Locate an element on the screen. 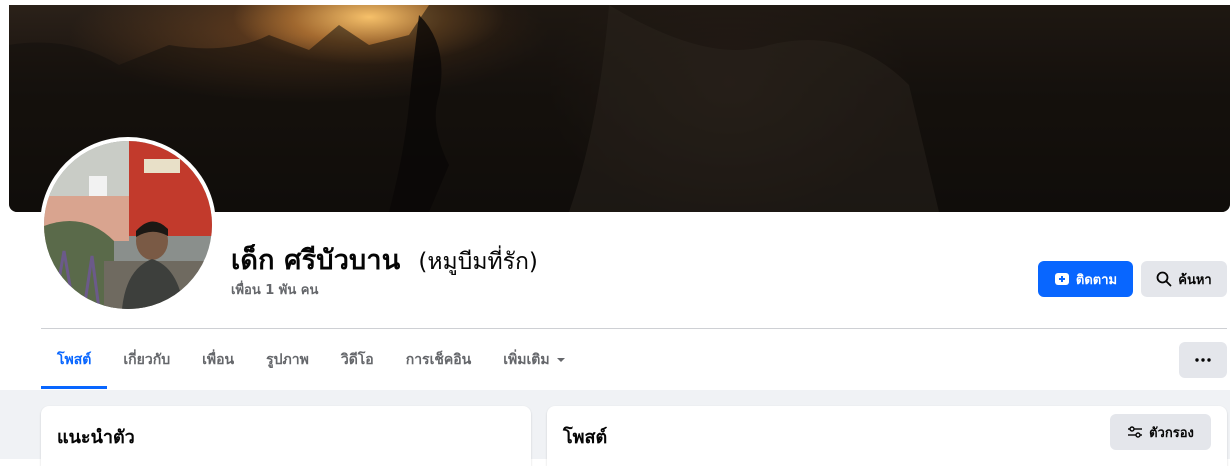 The image size is (1230, 466). follow-label: ติดตาม is located at coordinates (1096, 280).